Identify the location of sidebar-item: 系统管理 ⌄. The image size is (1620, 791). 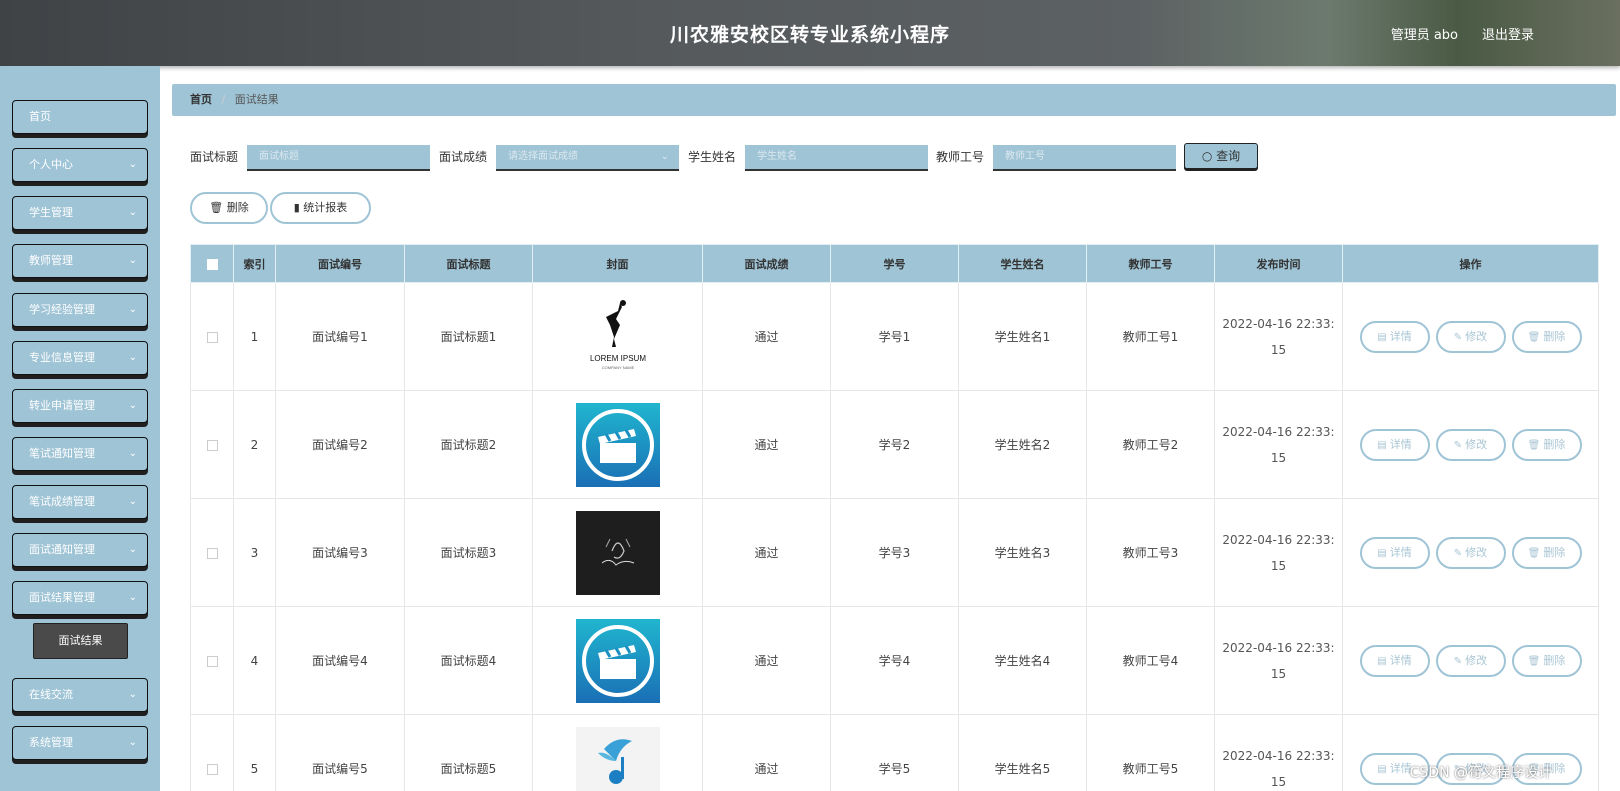
(80, 743).